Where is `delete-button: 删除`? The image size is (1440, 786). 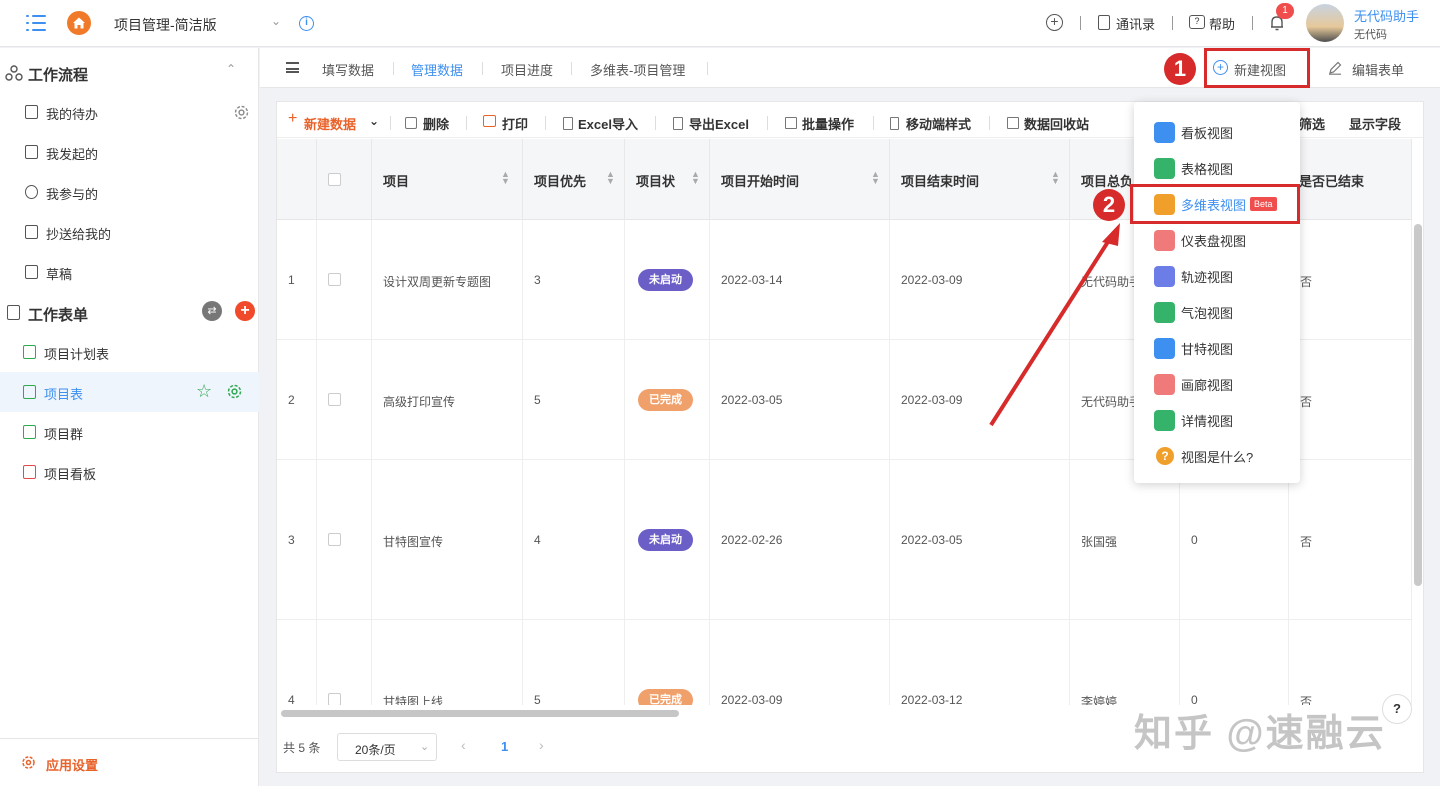
delete-button: 删除 is located at coordinates (436, 123).